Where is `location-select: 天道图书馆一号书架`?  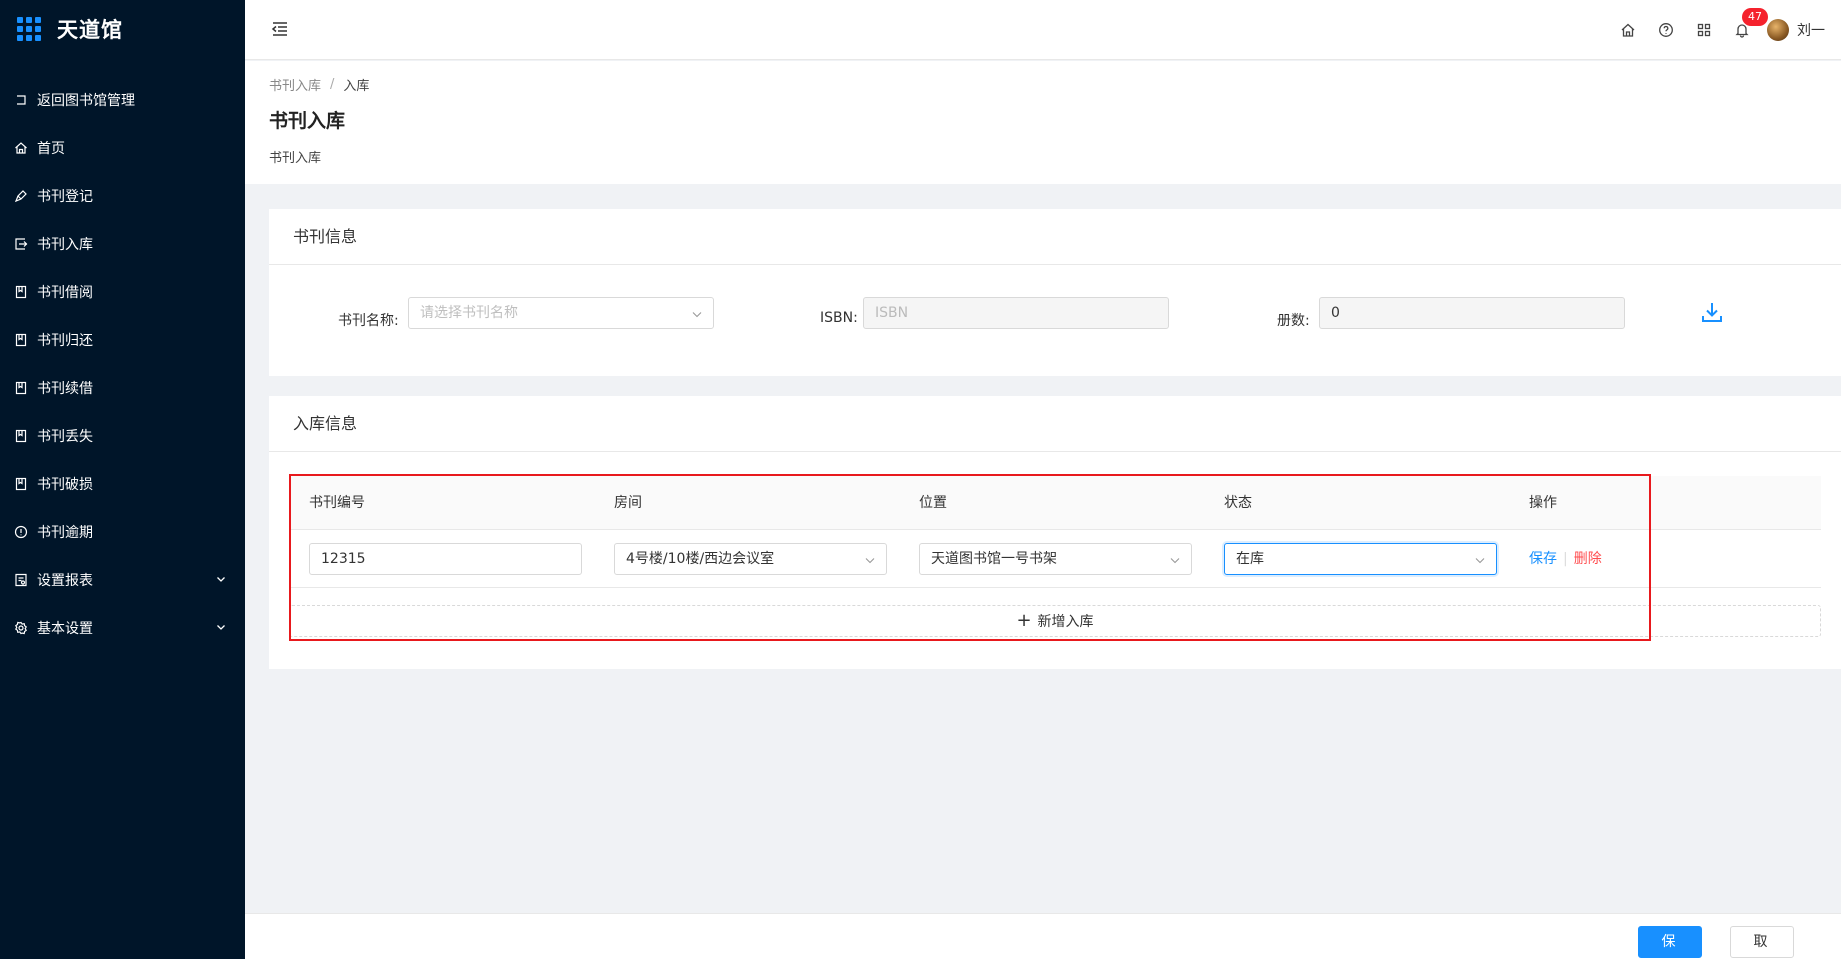 location-select: 天道图书馆一号书架 is located at coordinates (1055, 559).